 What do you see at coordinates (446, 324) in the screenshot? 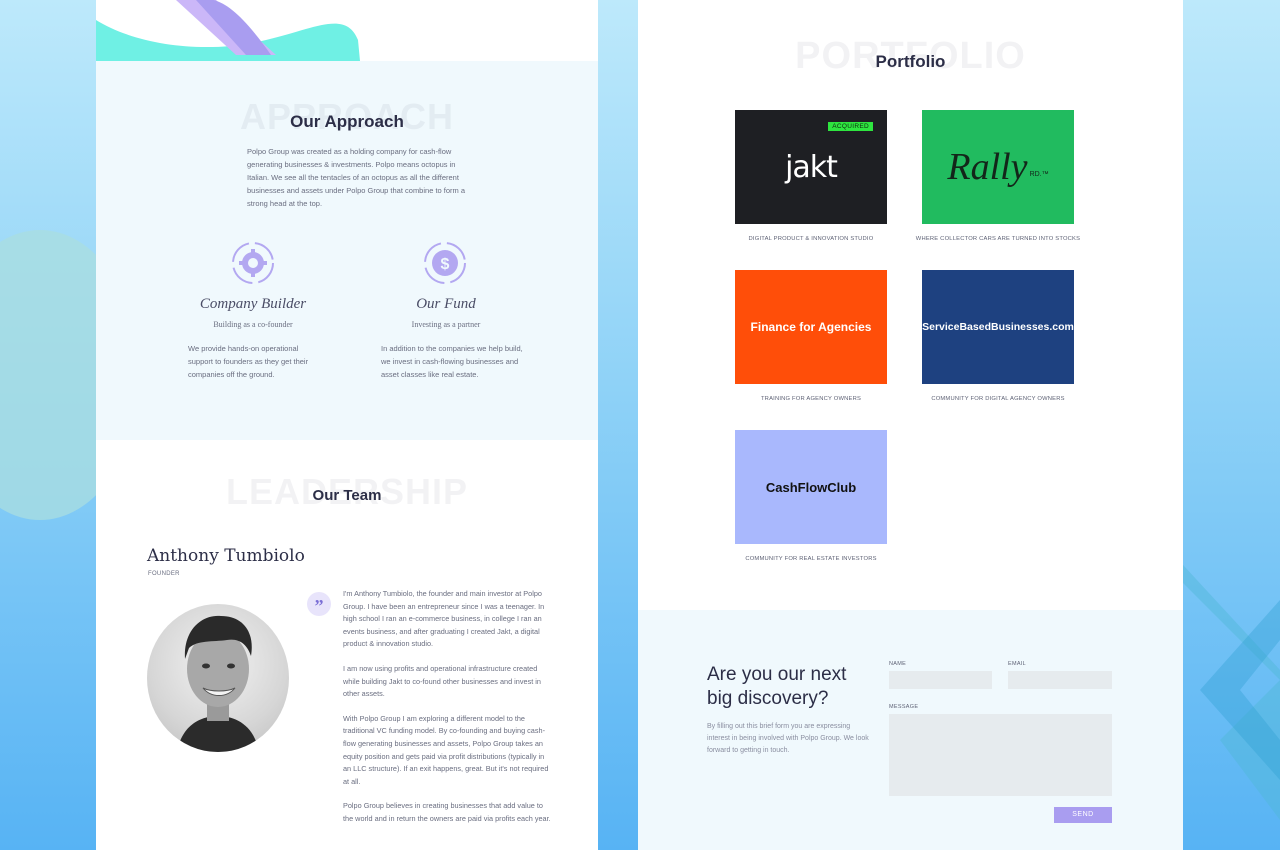
I see `pillar-subtitle: Investing as a partner` at bounding box center [446, 324].